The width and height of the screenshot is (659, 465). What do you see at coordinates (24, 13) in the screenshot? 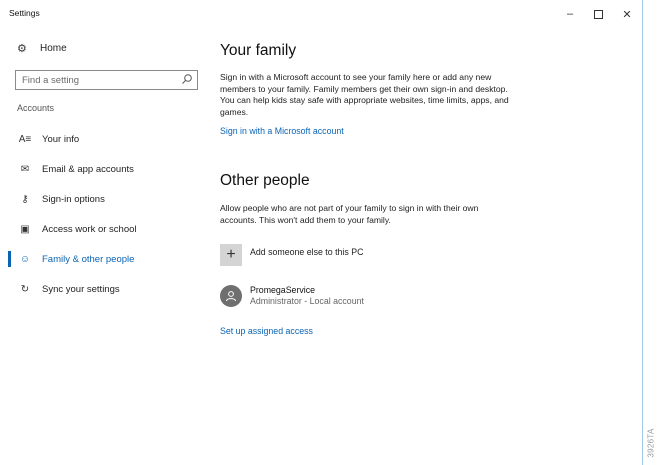
I see `window-title: Settings` at bounding box center [24, 13].